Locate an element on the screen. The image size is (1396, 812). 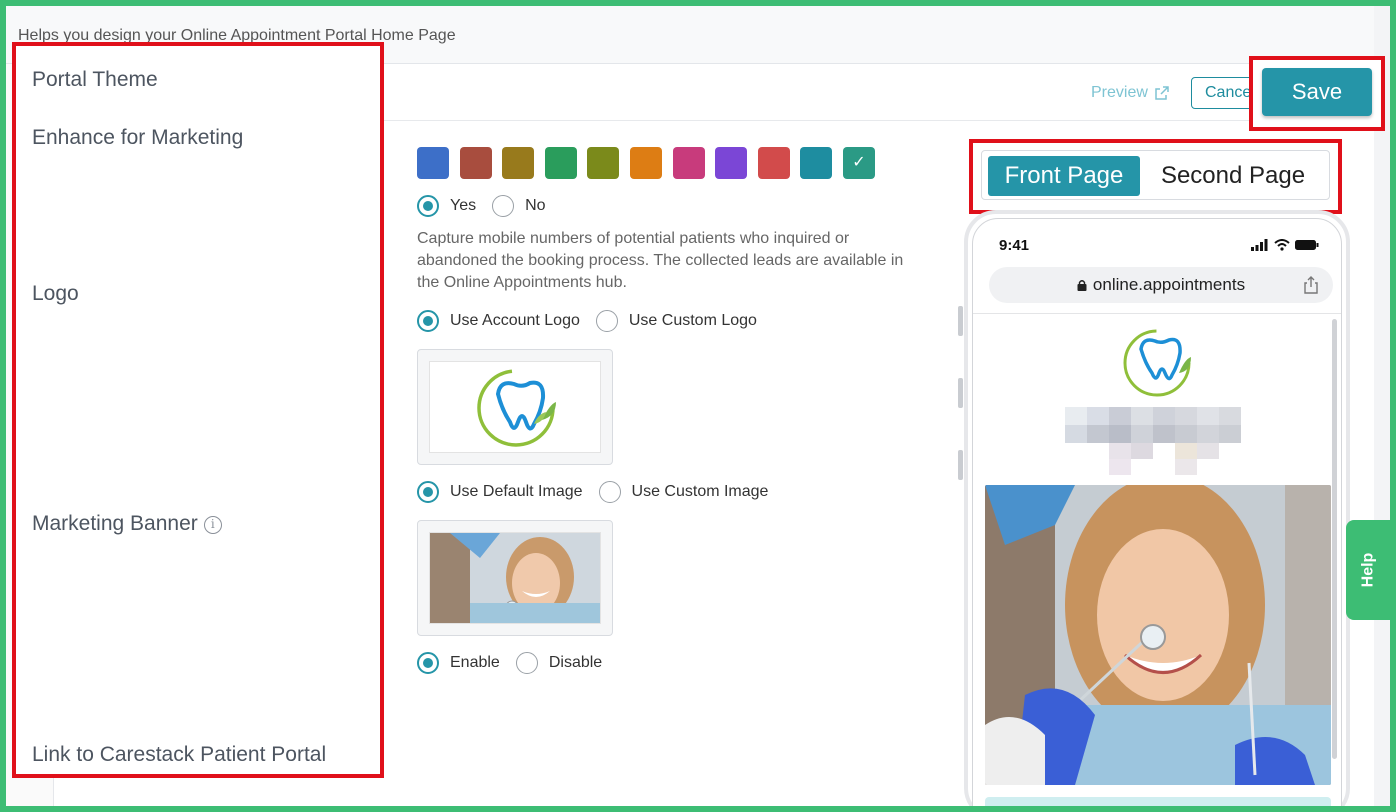
phone-header-divider is located at coordinates (1157, 313).